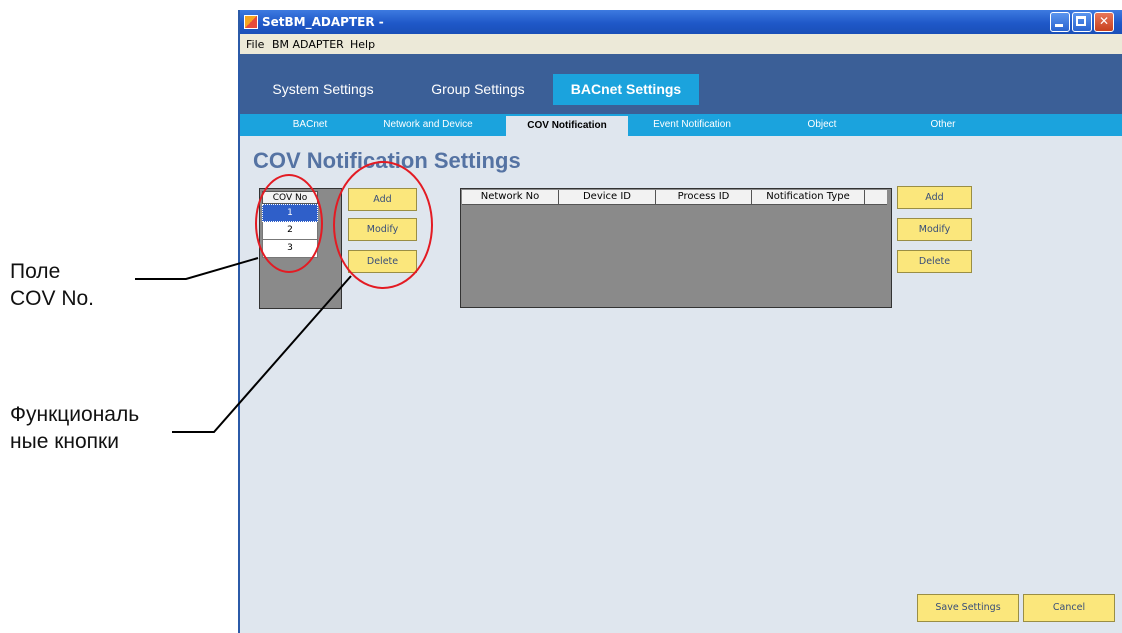 The height and width of the screenshot is (633, 1122). What do you see at coordinates (607, 197) in the screenshot?
I see `column-device-id: Device ID` at bounding box center [607, 197].